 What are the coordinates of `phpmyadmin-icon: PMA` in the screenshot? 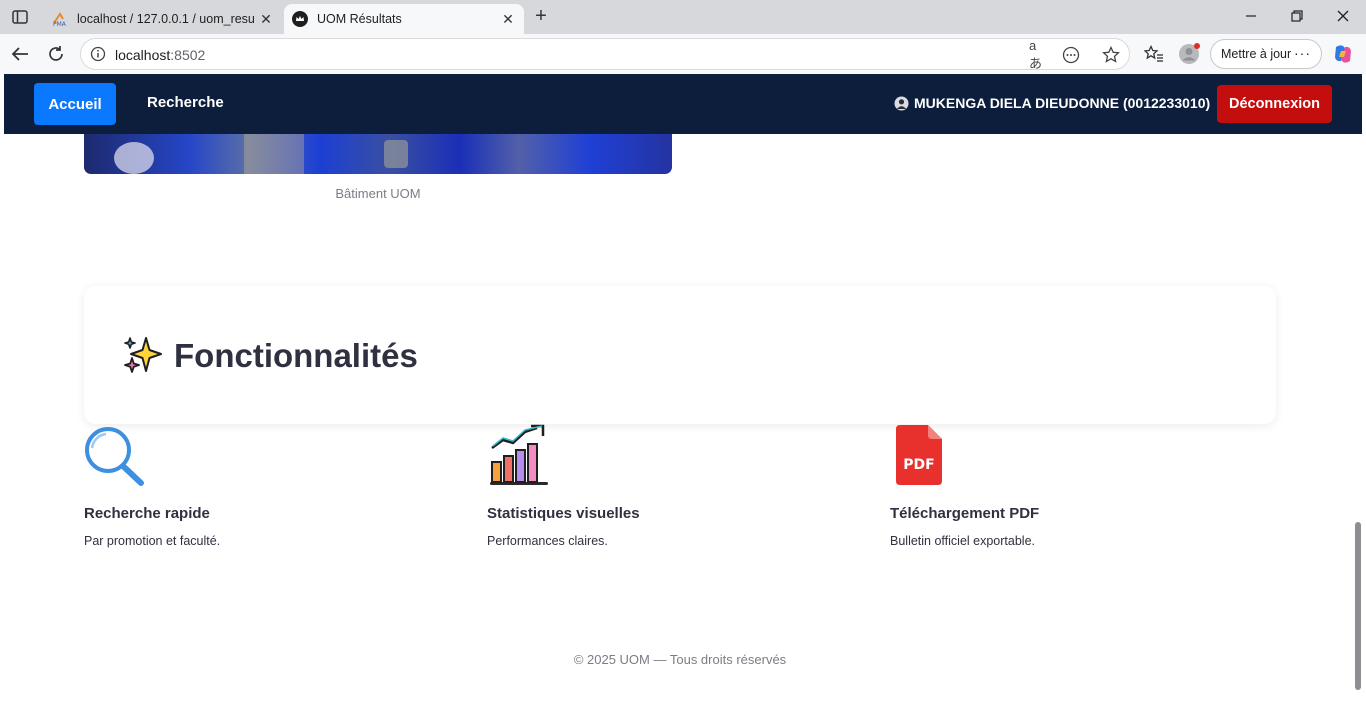 It's located at (60, 19).